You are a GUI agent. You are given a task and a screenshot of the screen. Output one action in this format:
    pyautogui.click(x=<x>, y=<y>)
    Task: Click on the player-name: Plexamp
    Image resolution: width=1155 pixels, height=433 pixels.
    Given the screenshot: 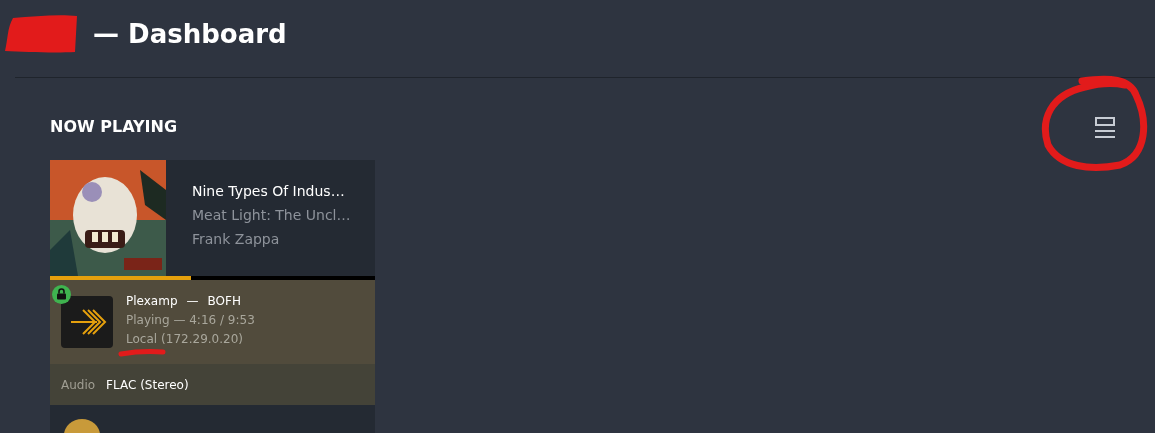 What is the action you would take?
    pyautogui.click(x=152, y=301)
    